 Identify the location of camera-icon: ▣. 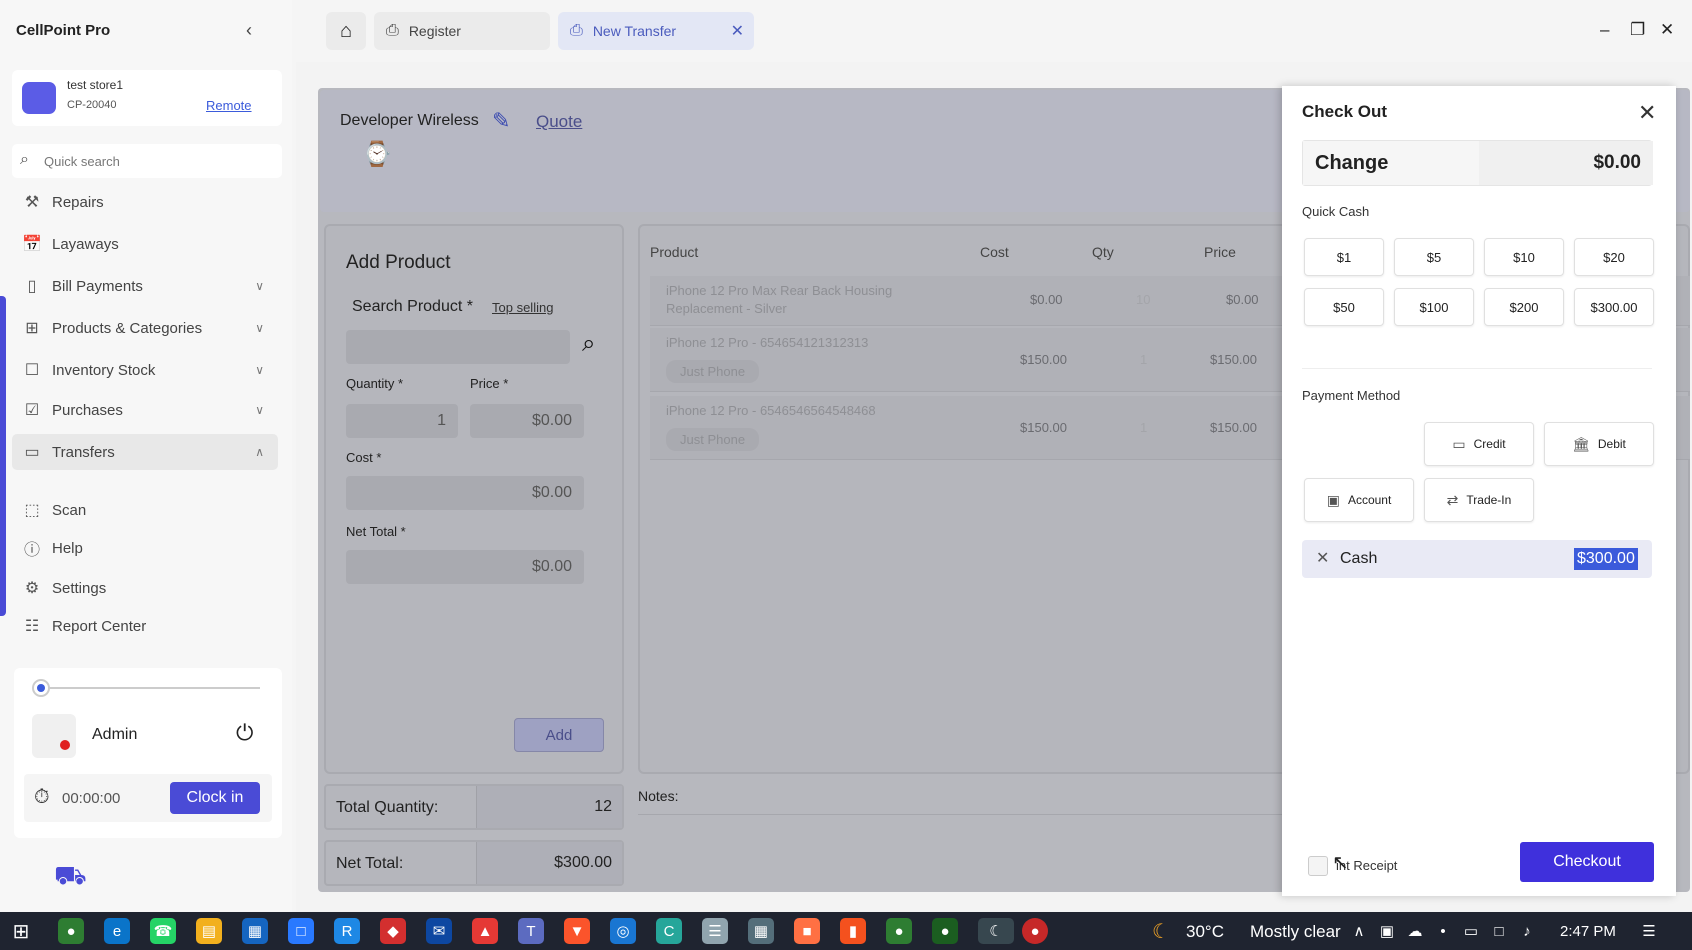
(1387, 931).